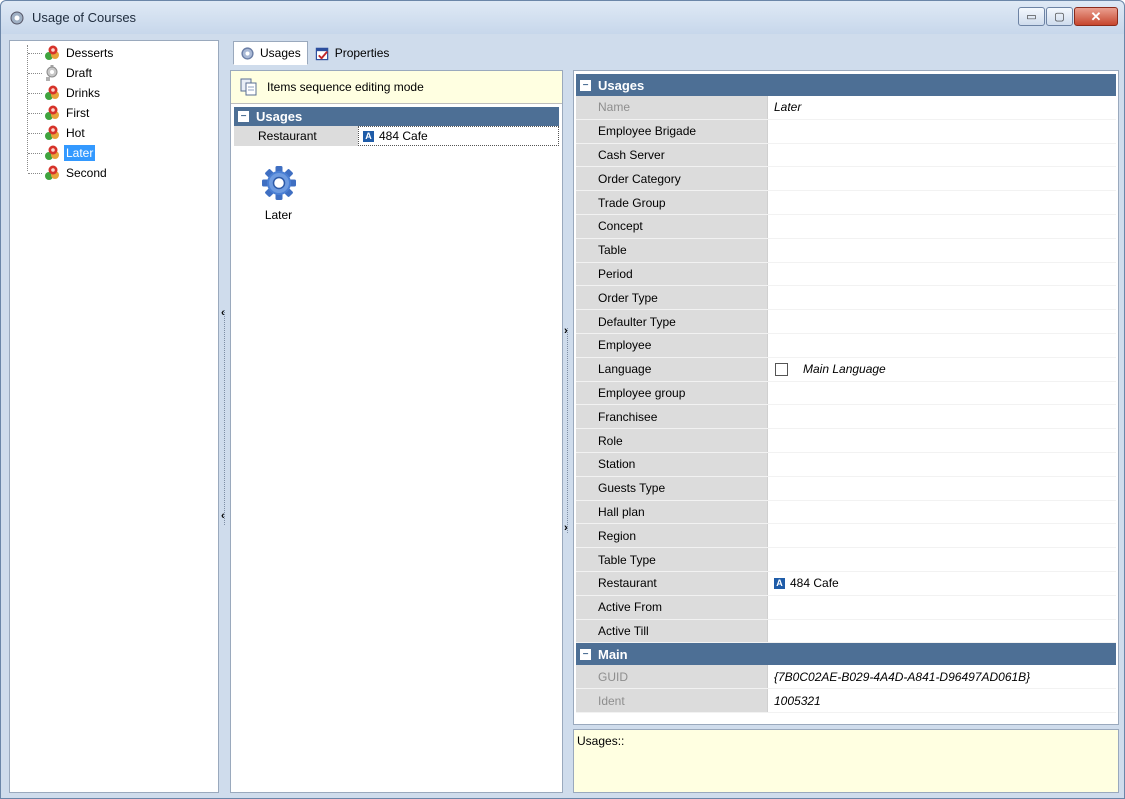 Image resolution: width=1125 pixels, height=799 pixels. Describe the element at coordinates (942, 583) in the screenshot. I see `property-value: A 484 Cafe` at that location.